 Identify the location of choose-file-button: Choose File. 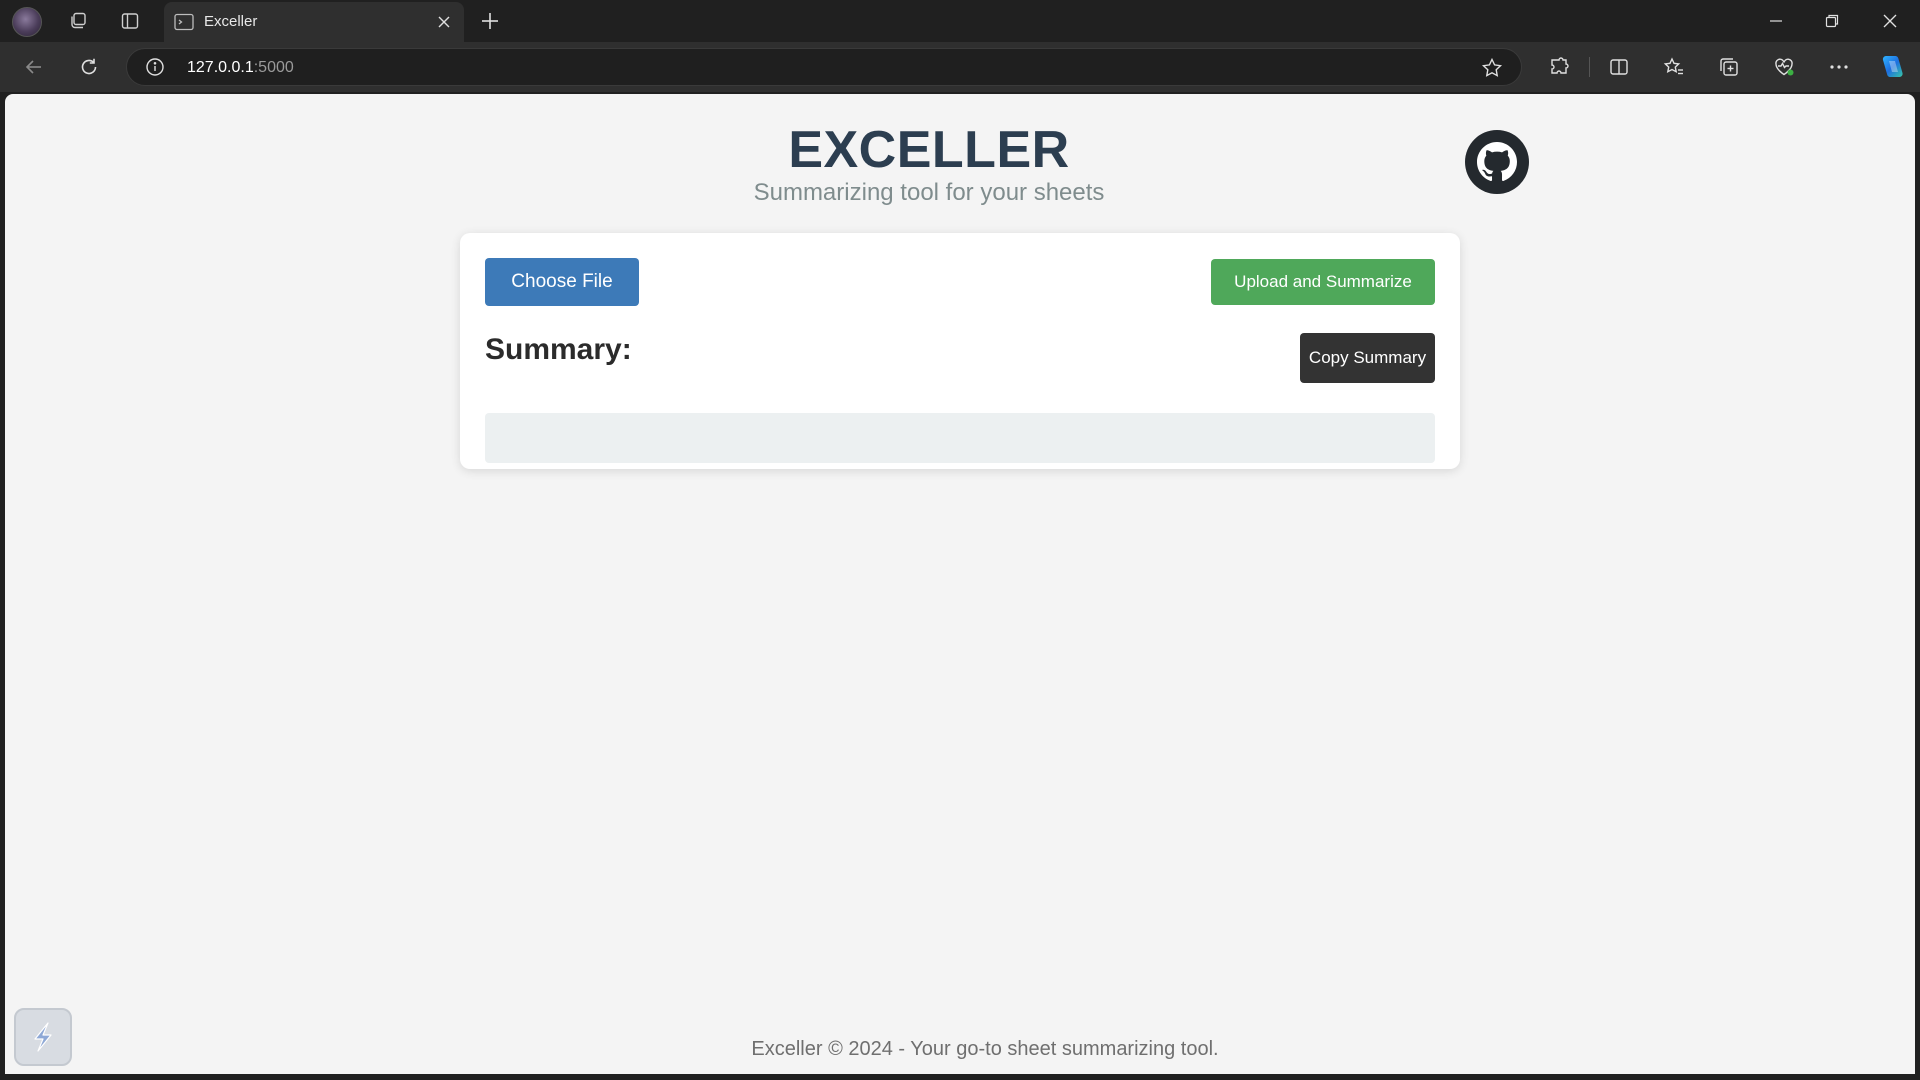
(562, 282).